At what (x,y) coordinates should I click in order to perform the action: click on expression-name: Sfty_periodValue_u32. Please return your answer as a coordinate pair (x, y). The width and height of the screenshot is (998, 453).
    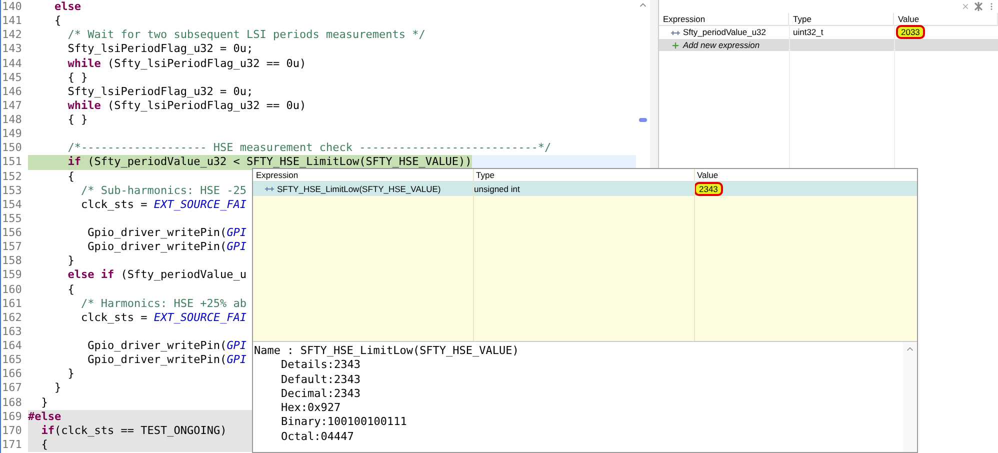
    Looking at the image, I should click on (724, 32).